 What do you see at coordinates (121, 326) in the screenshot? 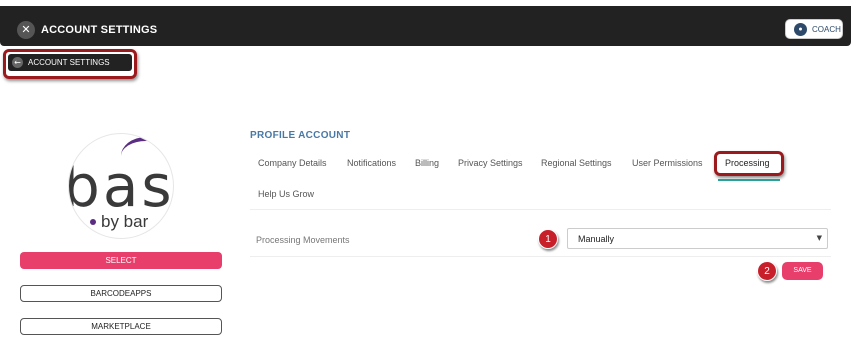
I see `marketplace-button: MARKETPLACE` at bounding box center [121, 326].